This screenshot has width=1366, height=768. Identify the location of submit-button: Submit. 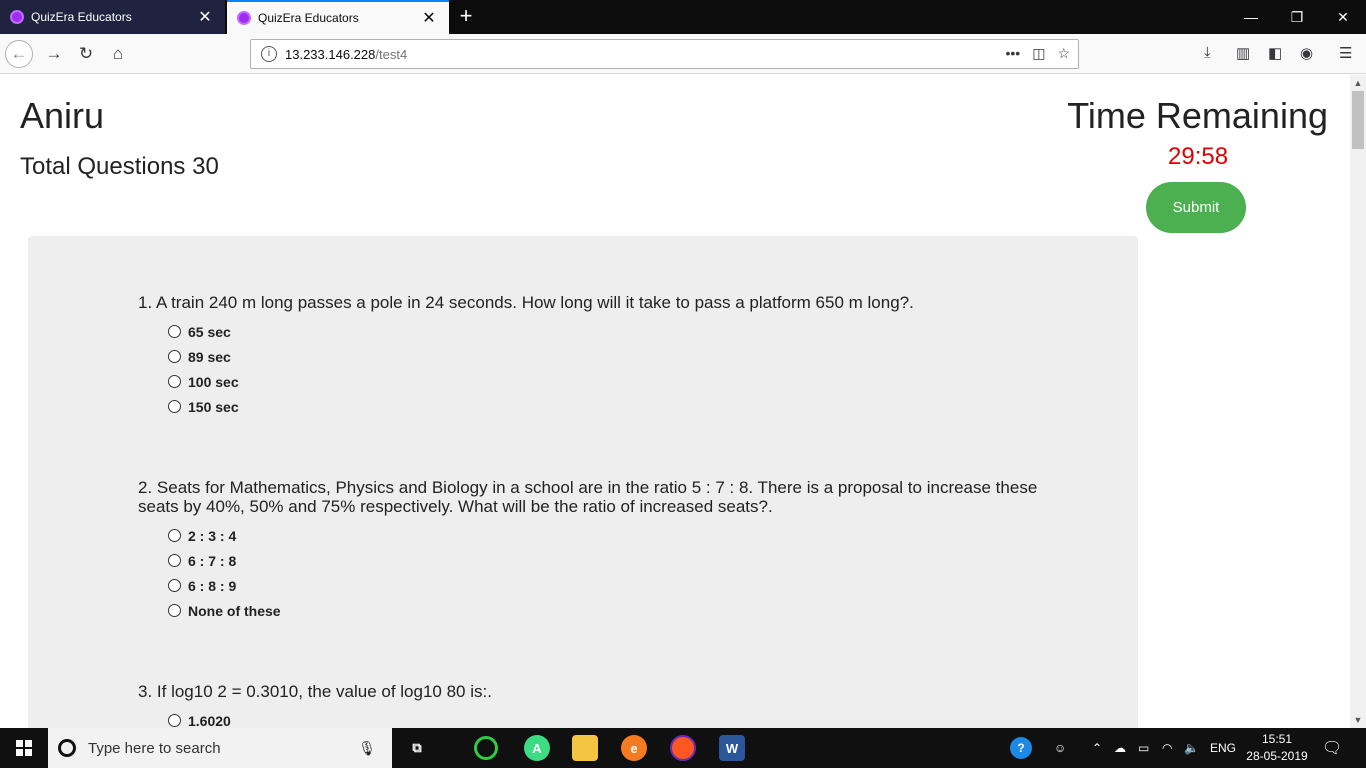
(1196, 207).